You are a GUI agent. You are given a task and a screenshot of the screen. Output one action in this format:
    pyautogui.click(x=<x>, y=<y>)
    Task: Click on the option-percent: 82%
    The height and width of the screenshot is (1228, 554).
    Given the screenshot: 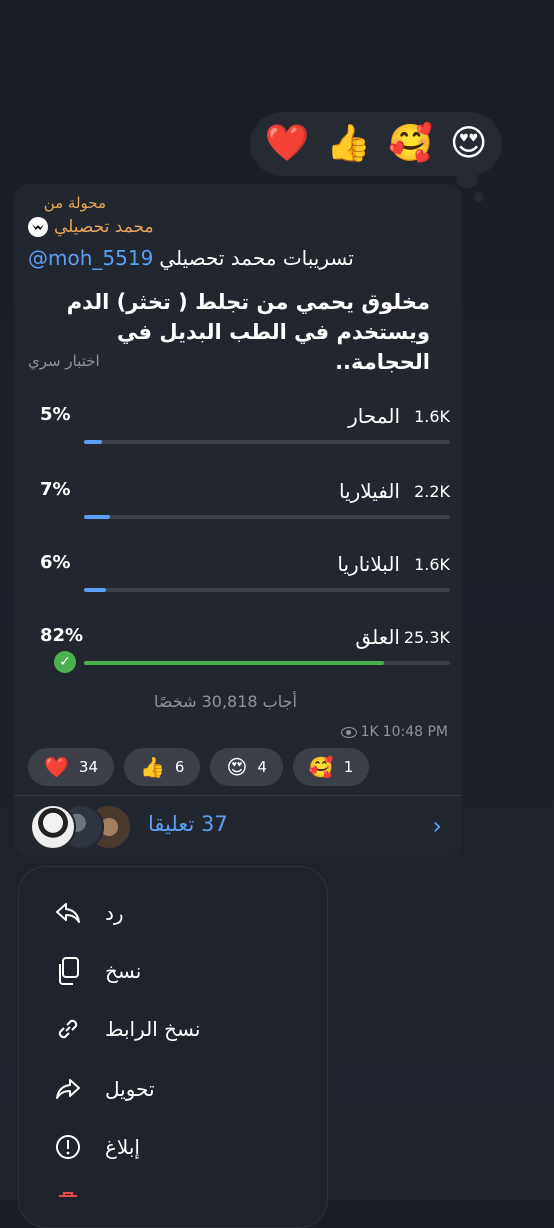 What is the action you would take?
    pyautogui.click(x=62, y=635)
    